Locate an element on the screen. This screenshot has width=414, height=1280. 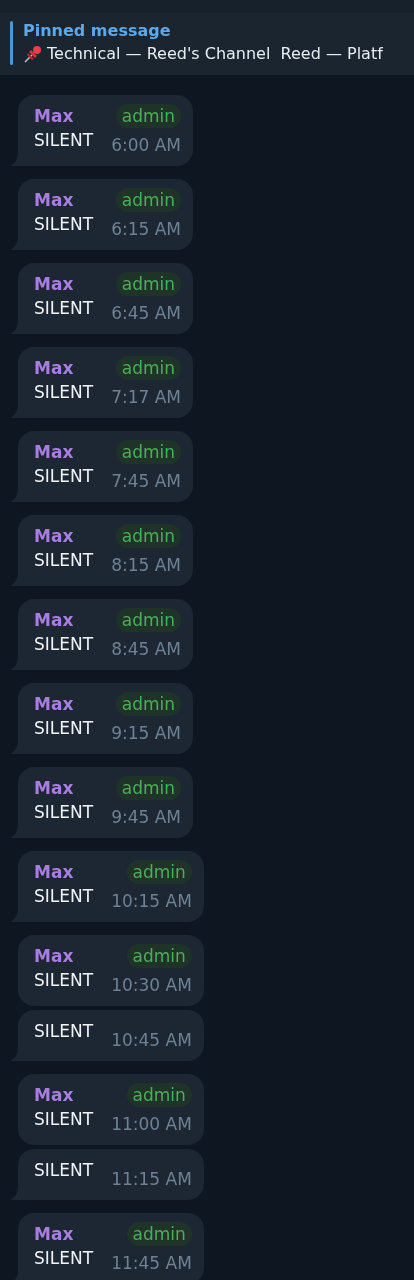
message-time: 11:00 AM is located at coordinates (151, 1124).